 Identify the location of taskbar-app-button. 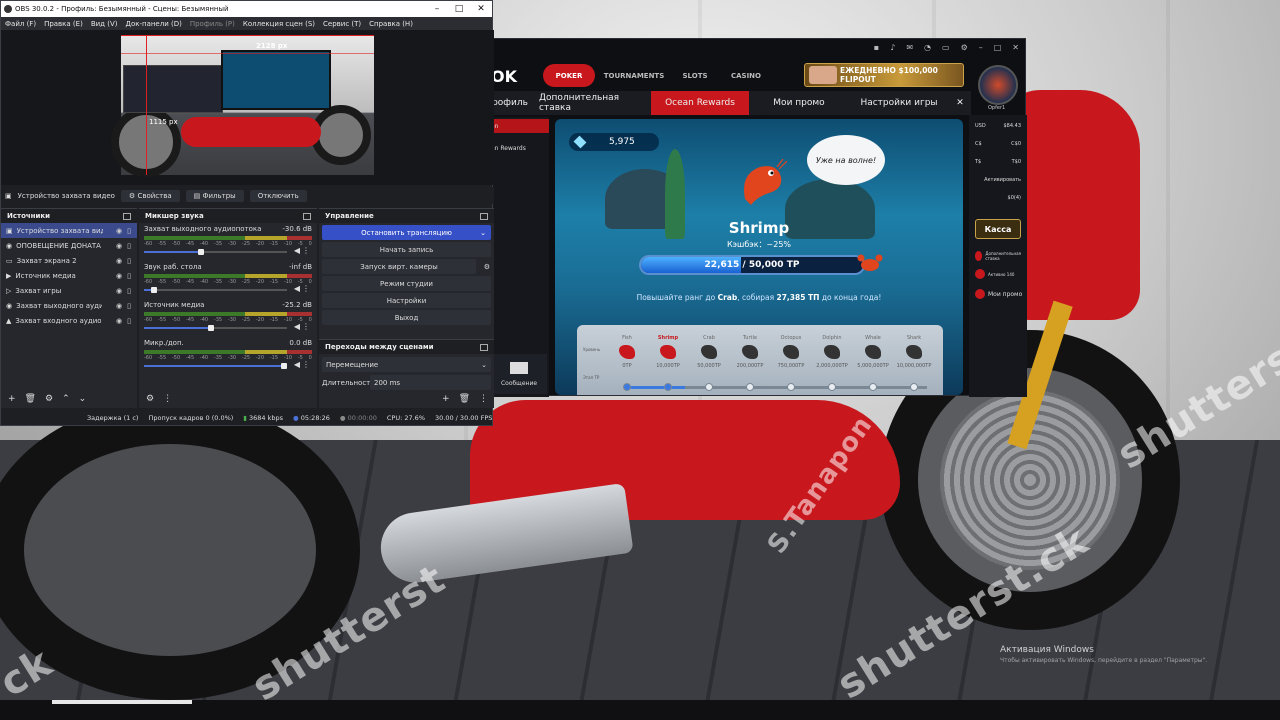
(122, 702).